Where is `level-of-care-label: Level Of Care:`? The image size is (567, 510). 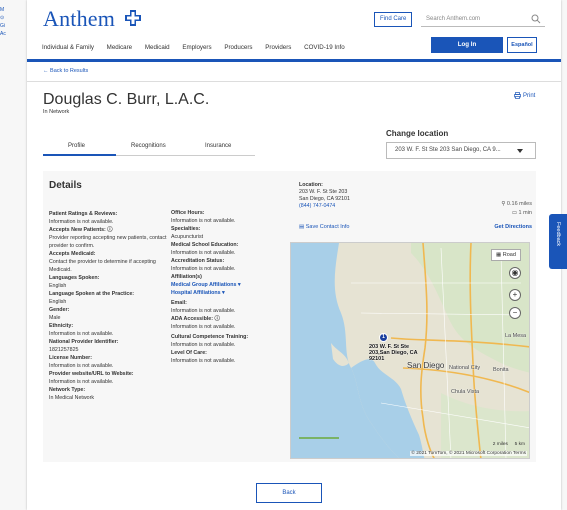
level-of-care-label: Level Of Care: is located at coordinates (189, 353).